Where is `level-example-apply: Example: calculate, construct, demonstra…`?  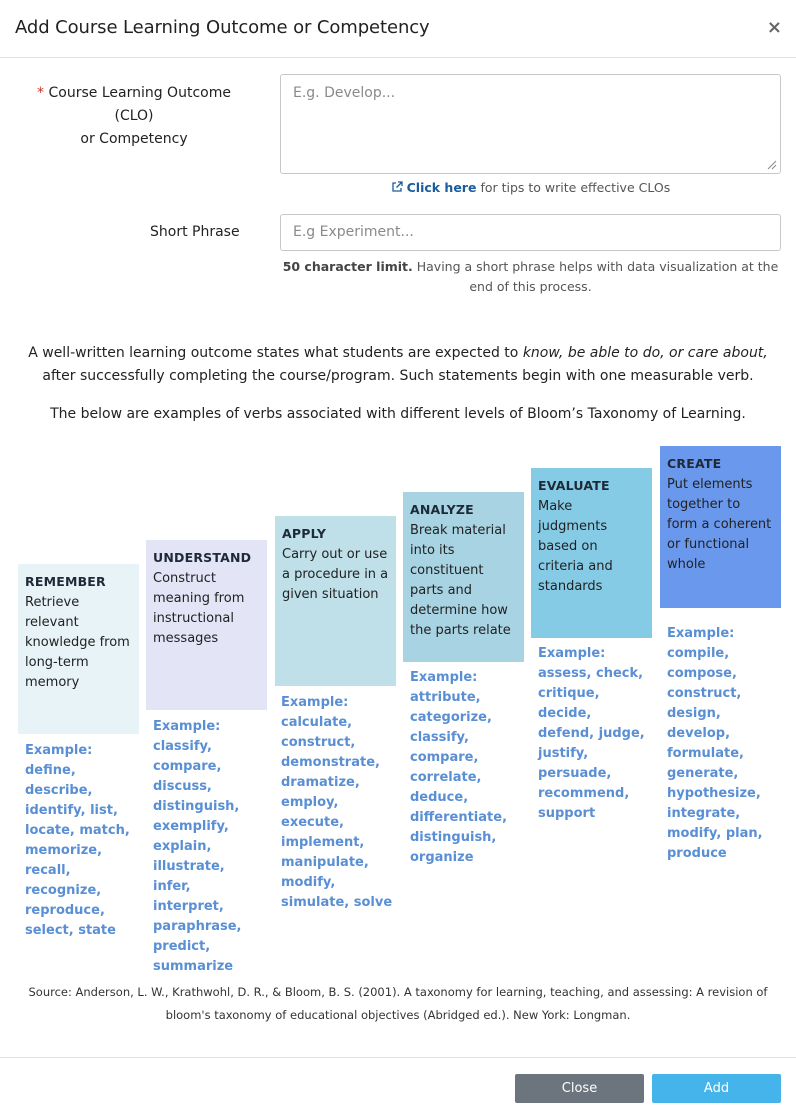
level-example-apply: Example: calculate, construct, demonstra… is located at coordinates (337, 802).